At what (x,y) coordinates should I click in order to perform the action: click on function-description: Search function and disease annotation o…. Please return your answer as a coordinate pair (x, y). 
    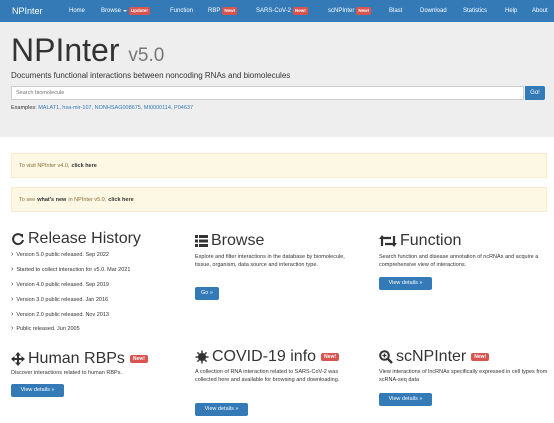
    Looking at the image, I should click on (459, 261).